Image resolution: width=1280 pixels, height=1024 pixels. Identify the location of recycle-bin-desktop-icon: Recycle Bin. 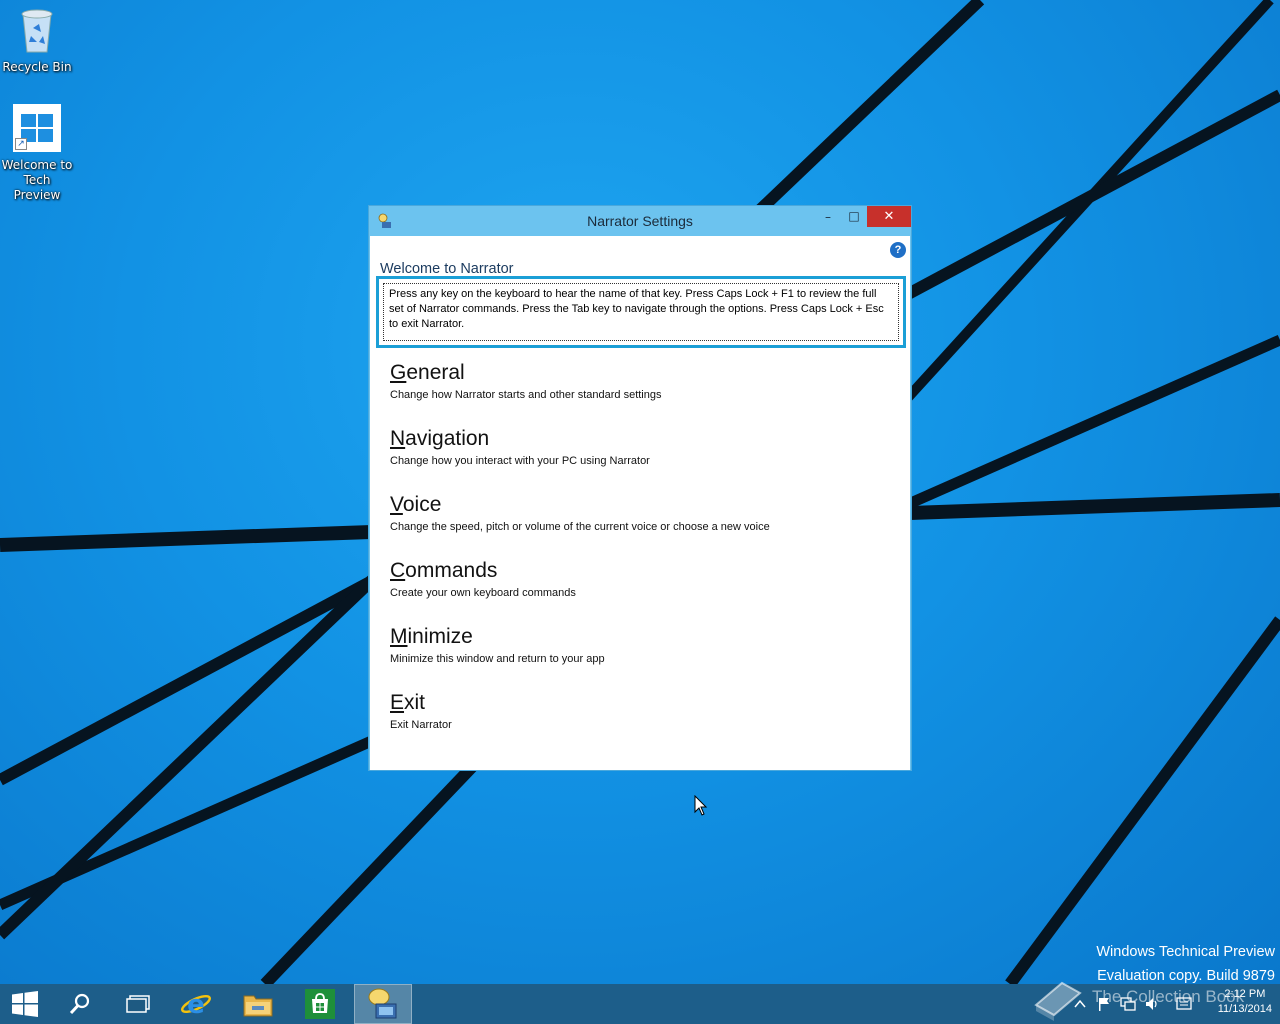
(37, 40).